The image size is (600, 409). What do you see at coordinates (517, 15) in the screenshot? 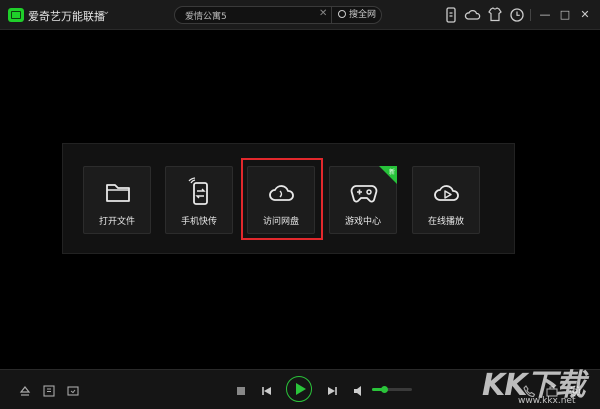
I see `history-clock-icon` at bounding box center [517, 15].